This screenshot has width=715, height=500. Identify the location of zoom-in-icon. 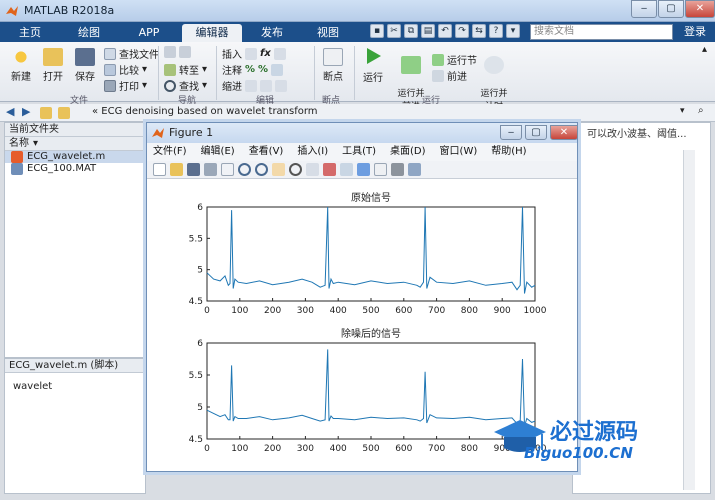
(244, 169).